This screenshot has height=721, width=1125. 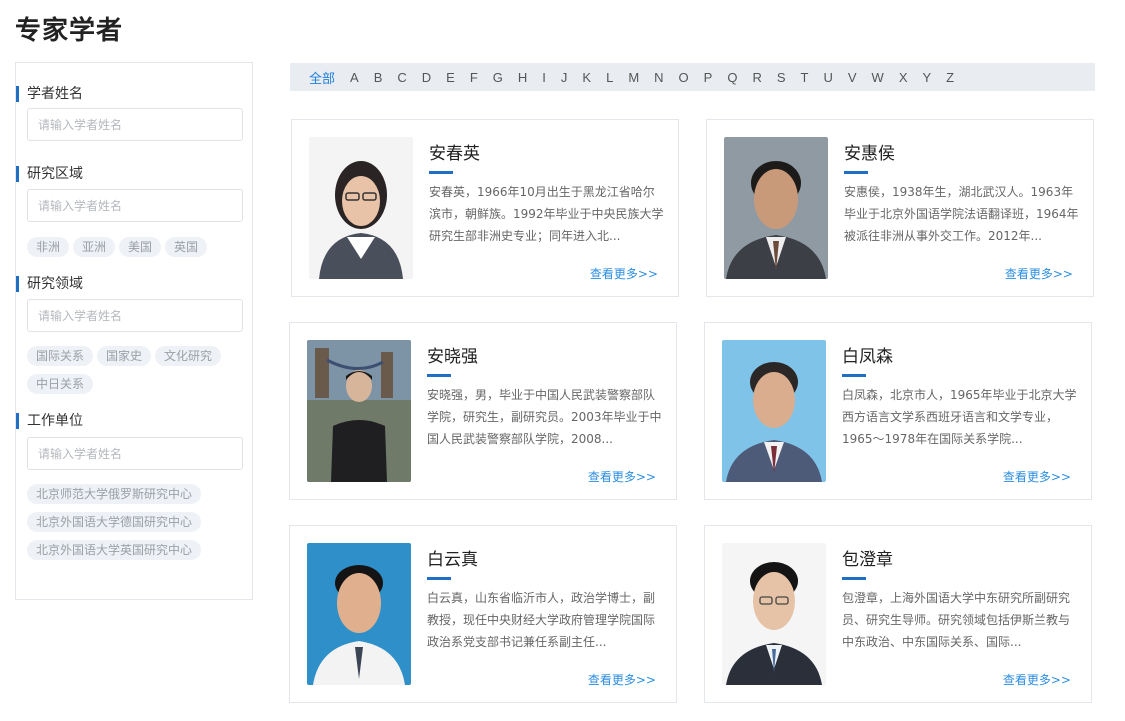 I want to click on scholar-name-input, so click(x=135, y=124).